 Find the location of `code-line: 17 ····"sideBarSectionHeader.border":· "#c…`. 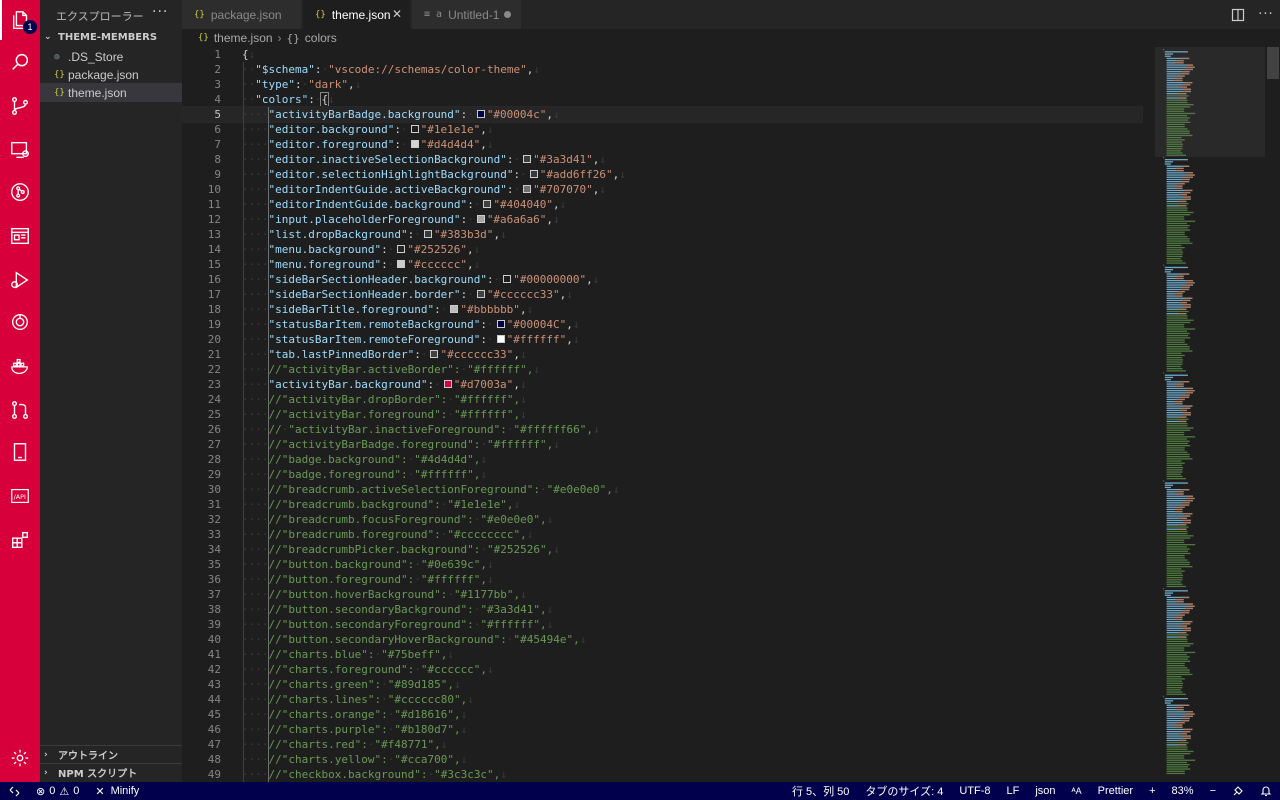

code-line: 17 ····"sideBarSectionHeader.border":· "#c… is located at coordinates (662, 294).